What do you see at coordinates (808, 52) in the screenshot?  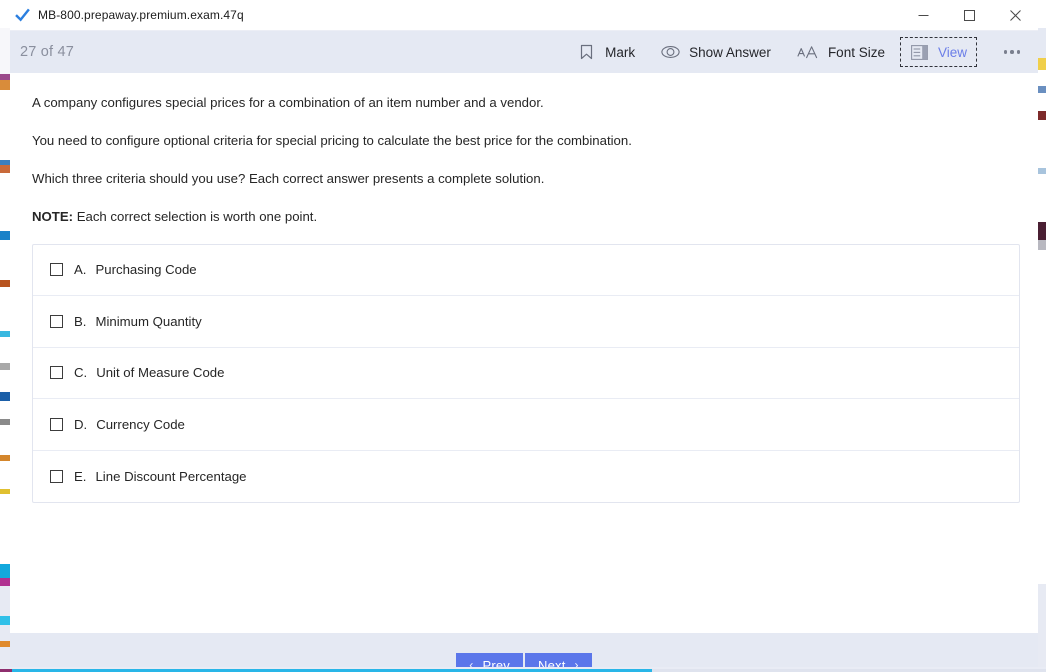 I see `font-size-icon` at bounding box center [808, 52].